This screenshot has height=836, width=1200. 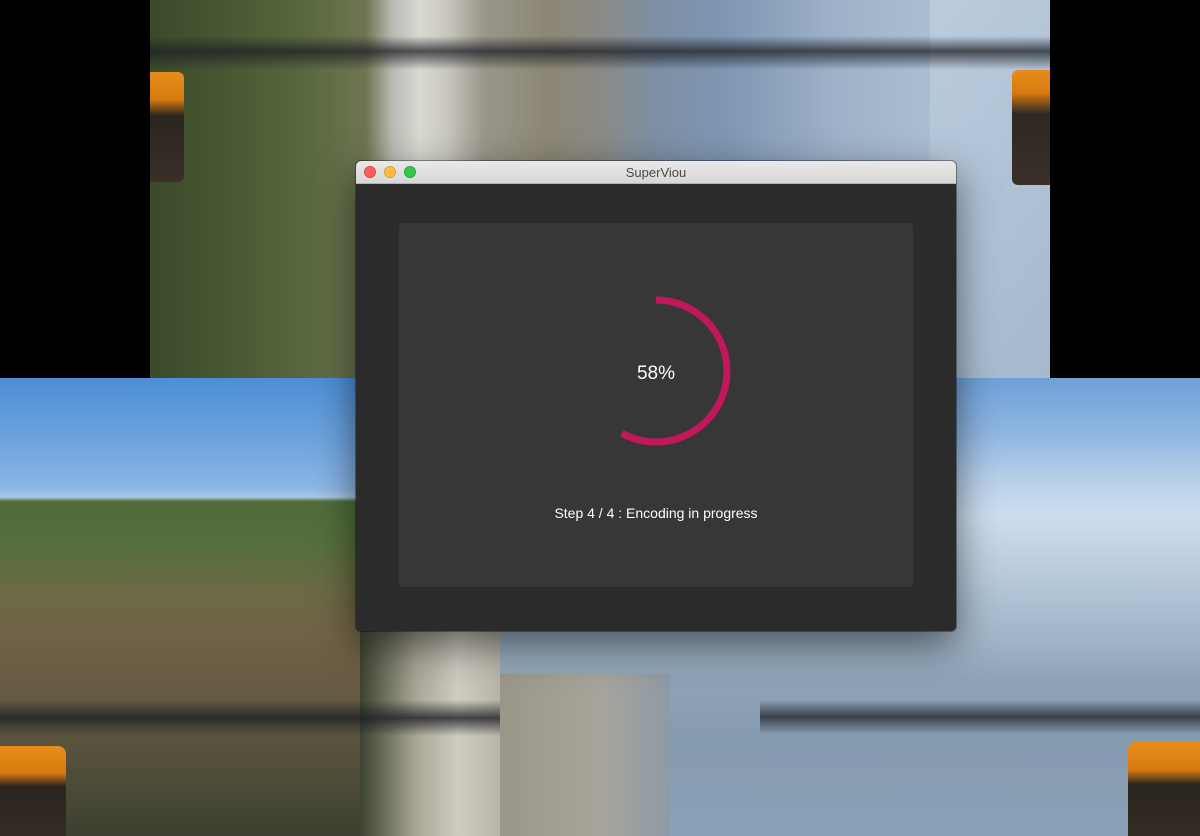 I want to click on beach, so click(x=585, y=755).